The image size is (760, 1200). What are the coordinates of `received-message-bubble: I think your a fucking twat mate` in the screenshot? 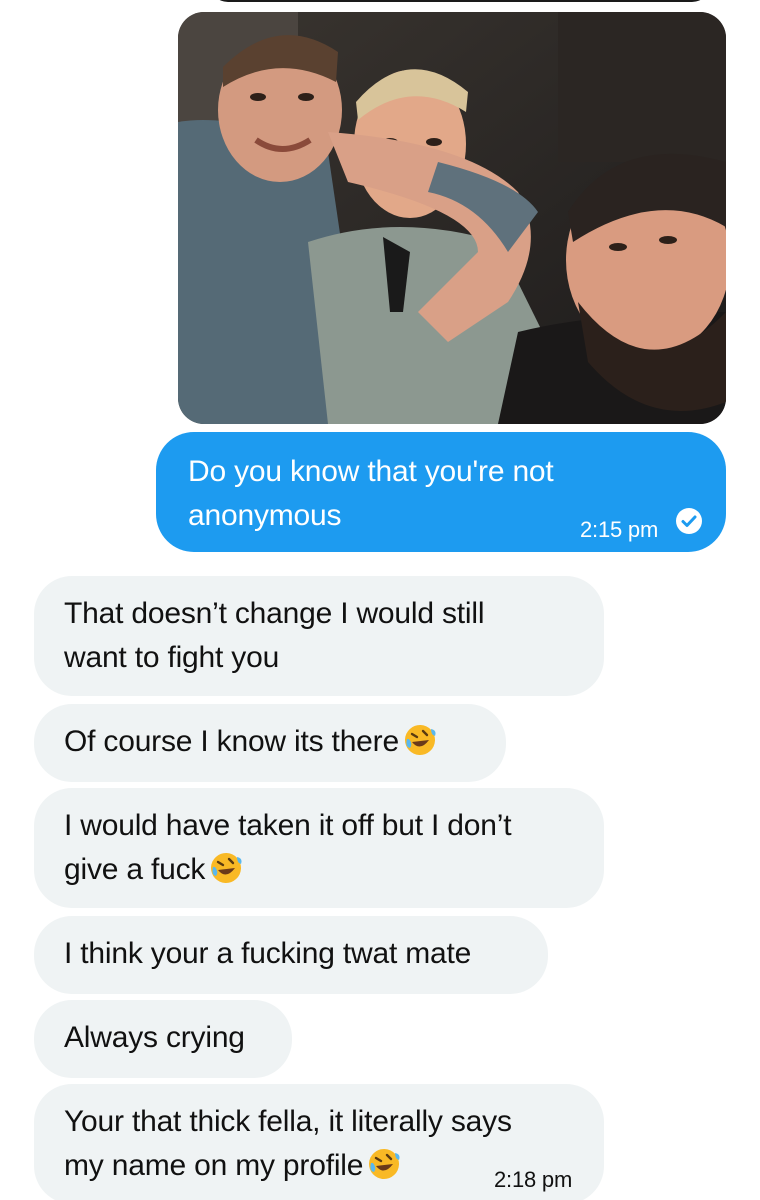 It's located at (291, 955).